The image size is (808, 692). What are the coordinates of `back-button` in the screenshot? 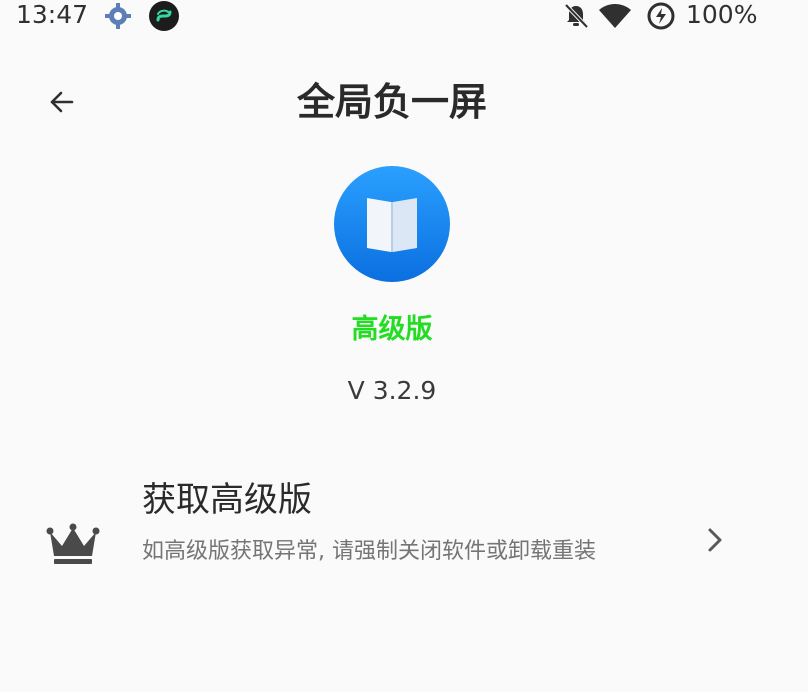 It's located at (62, 102).